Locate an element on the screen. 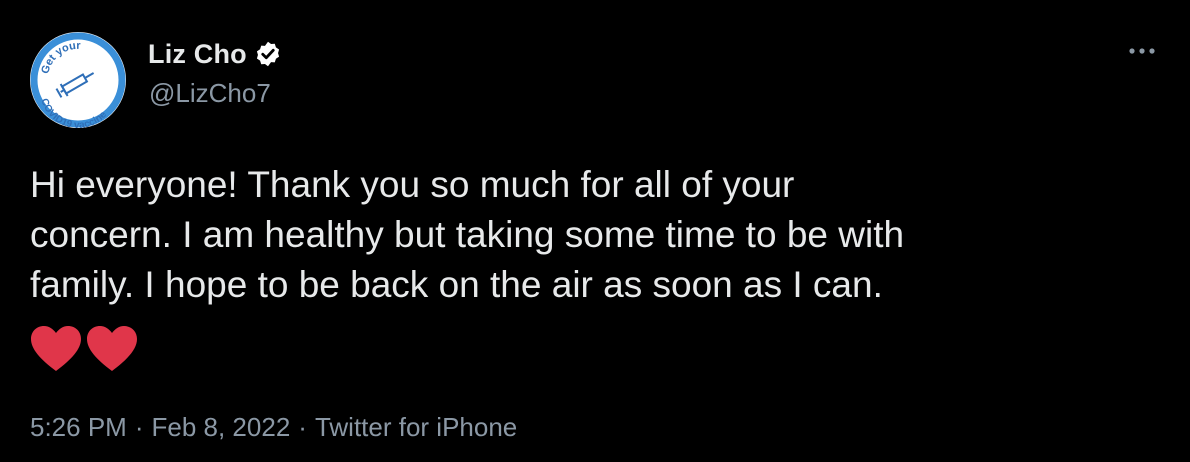 The height and width of the screenshot is (462, 1190). author-name: Liz Cho is located at coordinates (197, 54).